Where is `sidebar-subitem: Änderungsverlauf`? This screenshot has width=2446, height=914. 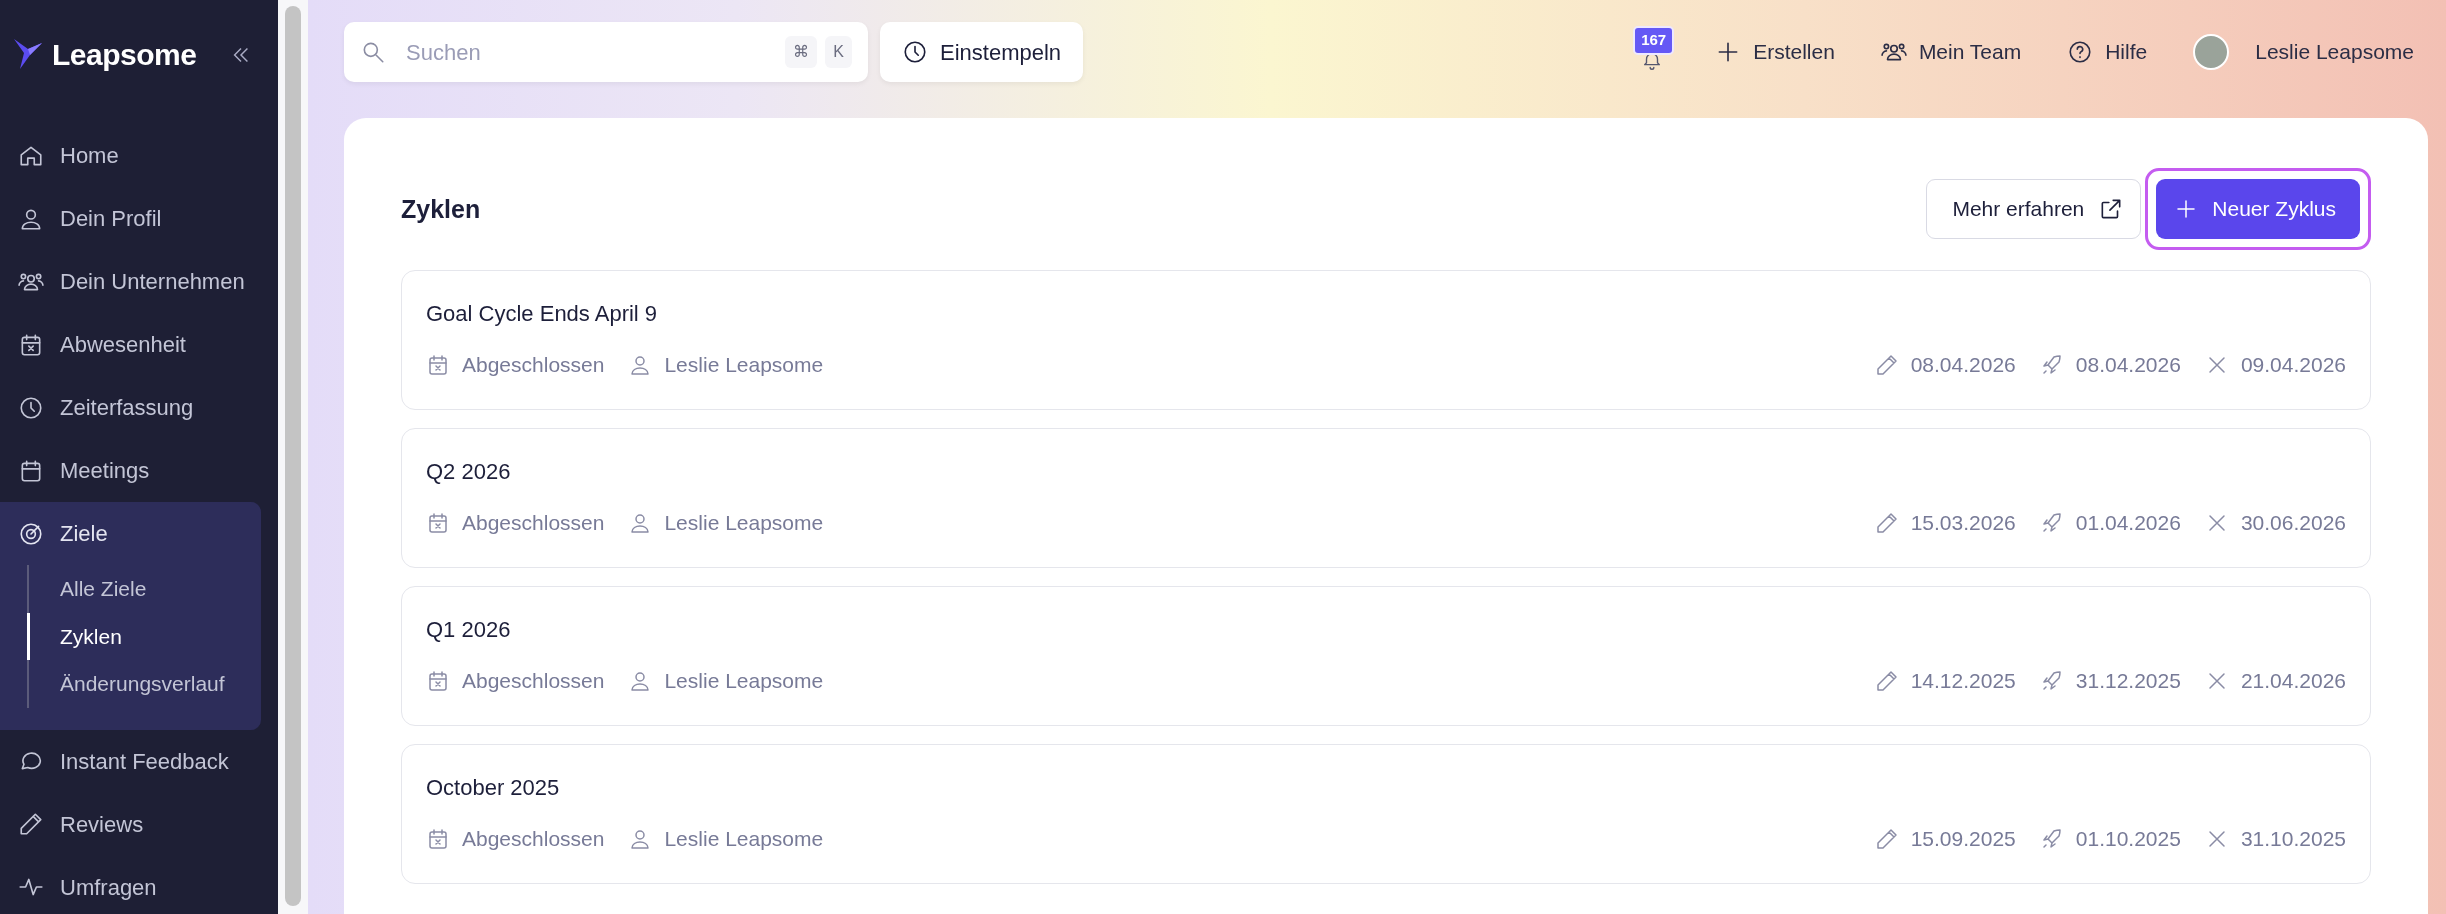
sidebar-subitem: Änderungsverlauf is located at coordinates (144, 684).